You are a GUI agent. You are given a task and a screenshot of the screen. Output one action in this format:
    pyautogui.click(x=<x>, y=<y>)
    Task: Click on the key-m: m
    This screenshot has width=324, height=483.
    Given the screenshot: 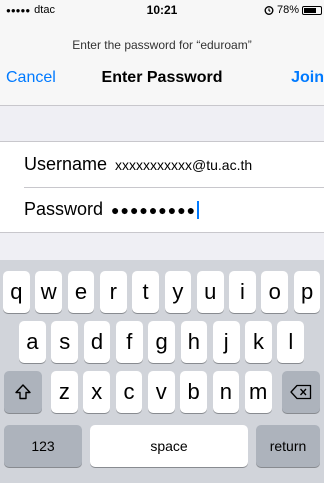 What is the action you would take?
    pyautogui.click(x=258, y=392)
    